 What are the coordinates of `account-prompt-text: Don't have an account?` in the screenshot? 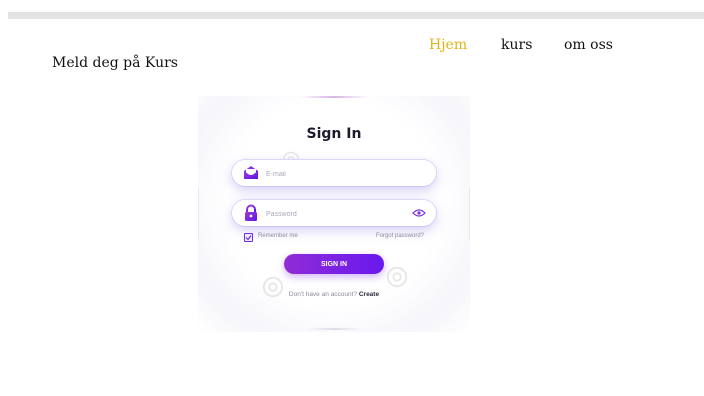 It's located at (323, 294).